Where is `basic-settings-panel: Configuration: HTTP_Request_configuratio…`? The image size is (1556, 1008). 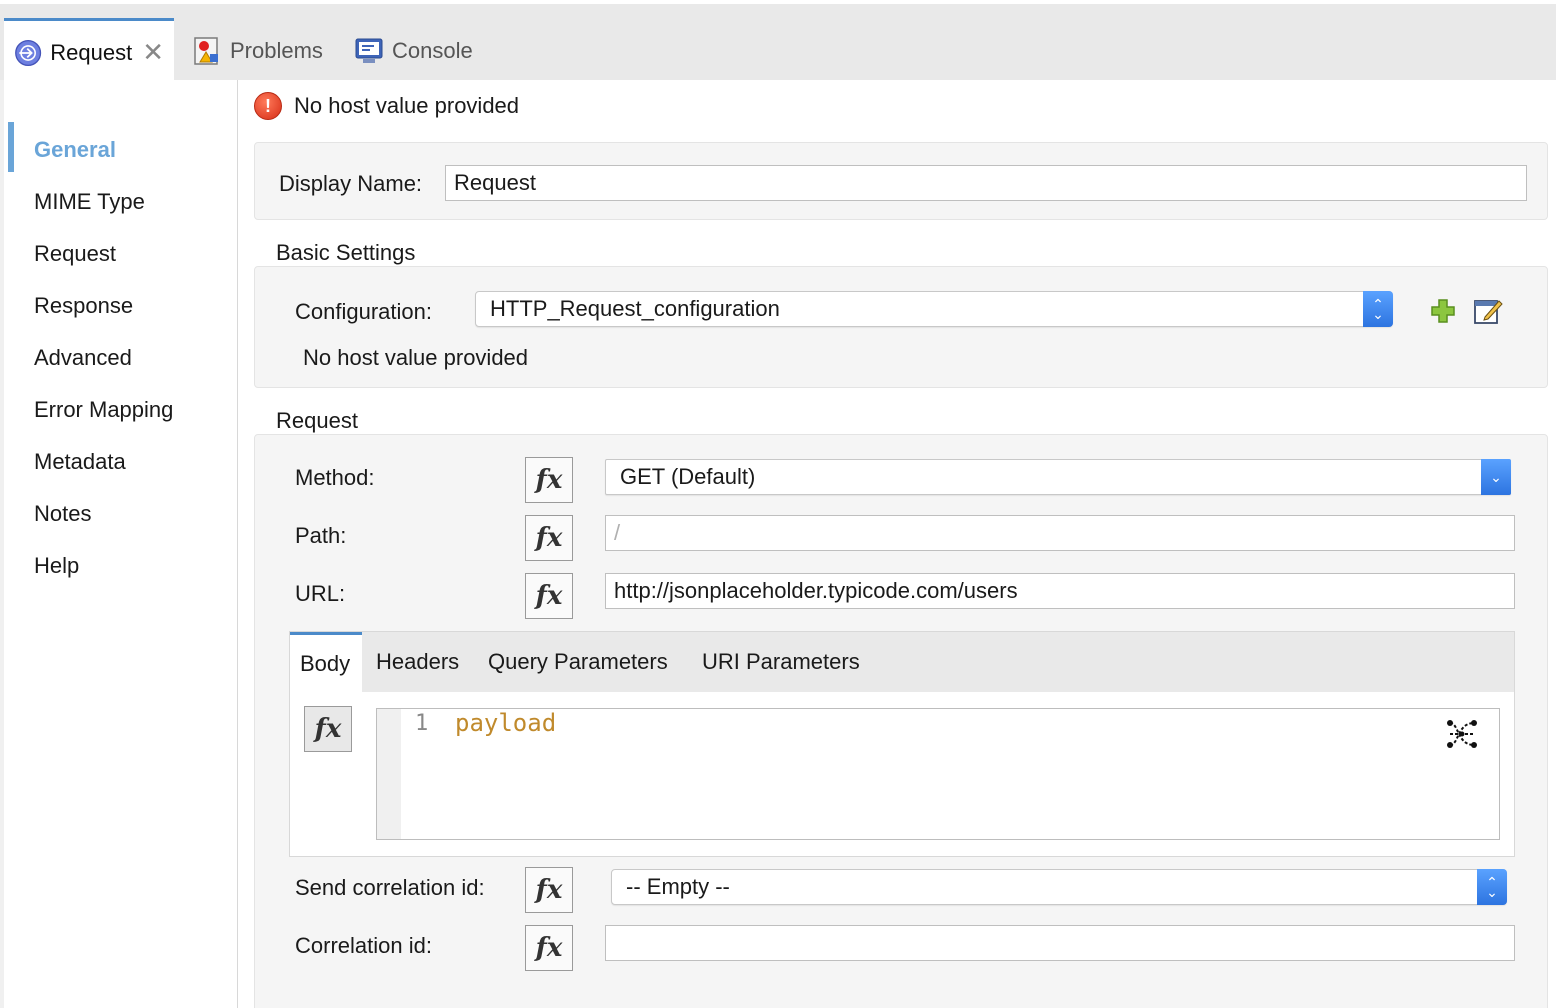
basic-settings-panel: Configuration: HTTP_Request_configuratio… is located at coordinates (901, 327).